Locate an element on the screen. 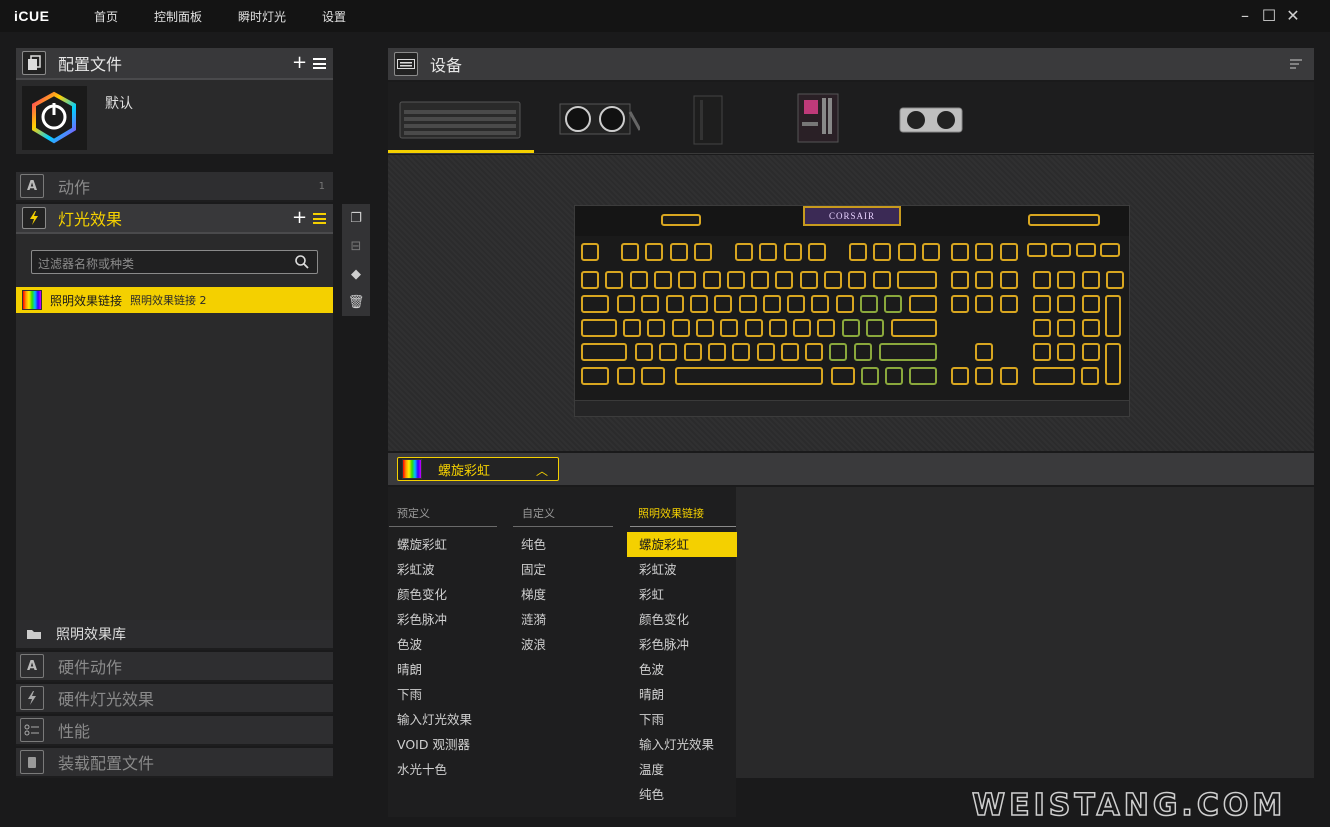 The width and height of the screenshot is (1330, 827). effect-dropdown: 螺旋彩虹 ︿ is located at coordinates (478, 469).